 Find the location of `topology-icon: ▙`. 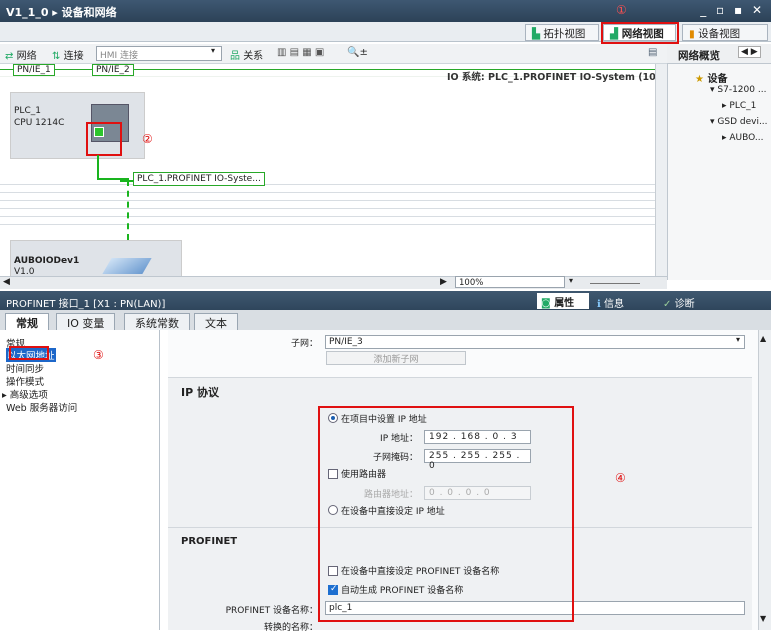

topology-icon: ▙ is located at coordinates (536, 34).